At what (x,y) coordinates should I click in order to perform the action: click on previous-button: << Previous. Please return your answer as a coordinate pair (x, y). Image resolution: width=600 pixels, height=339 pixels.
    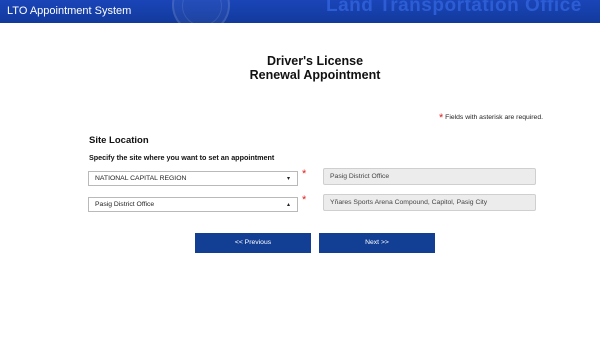
    Looking at the image, I should click on (253, 243).